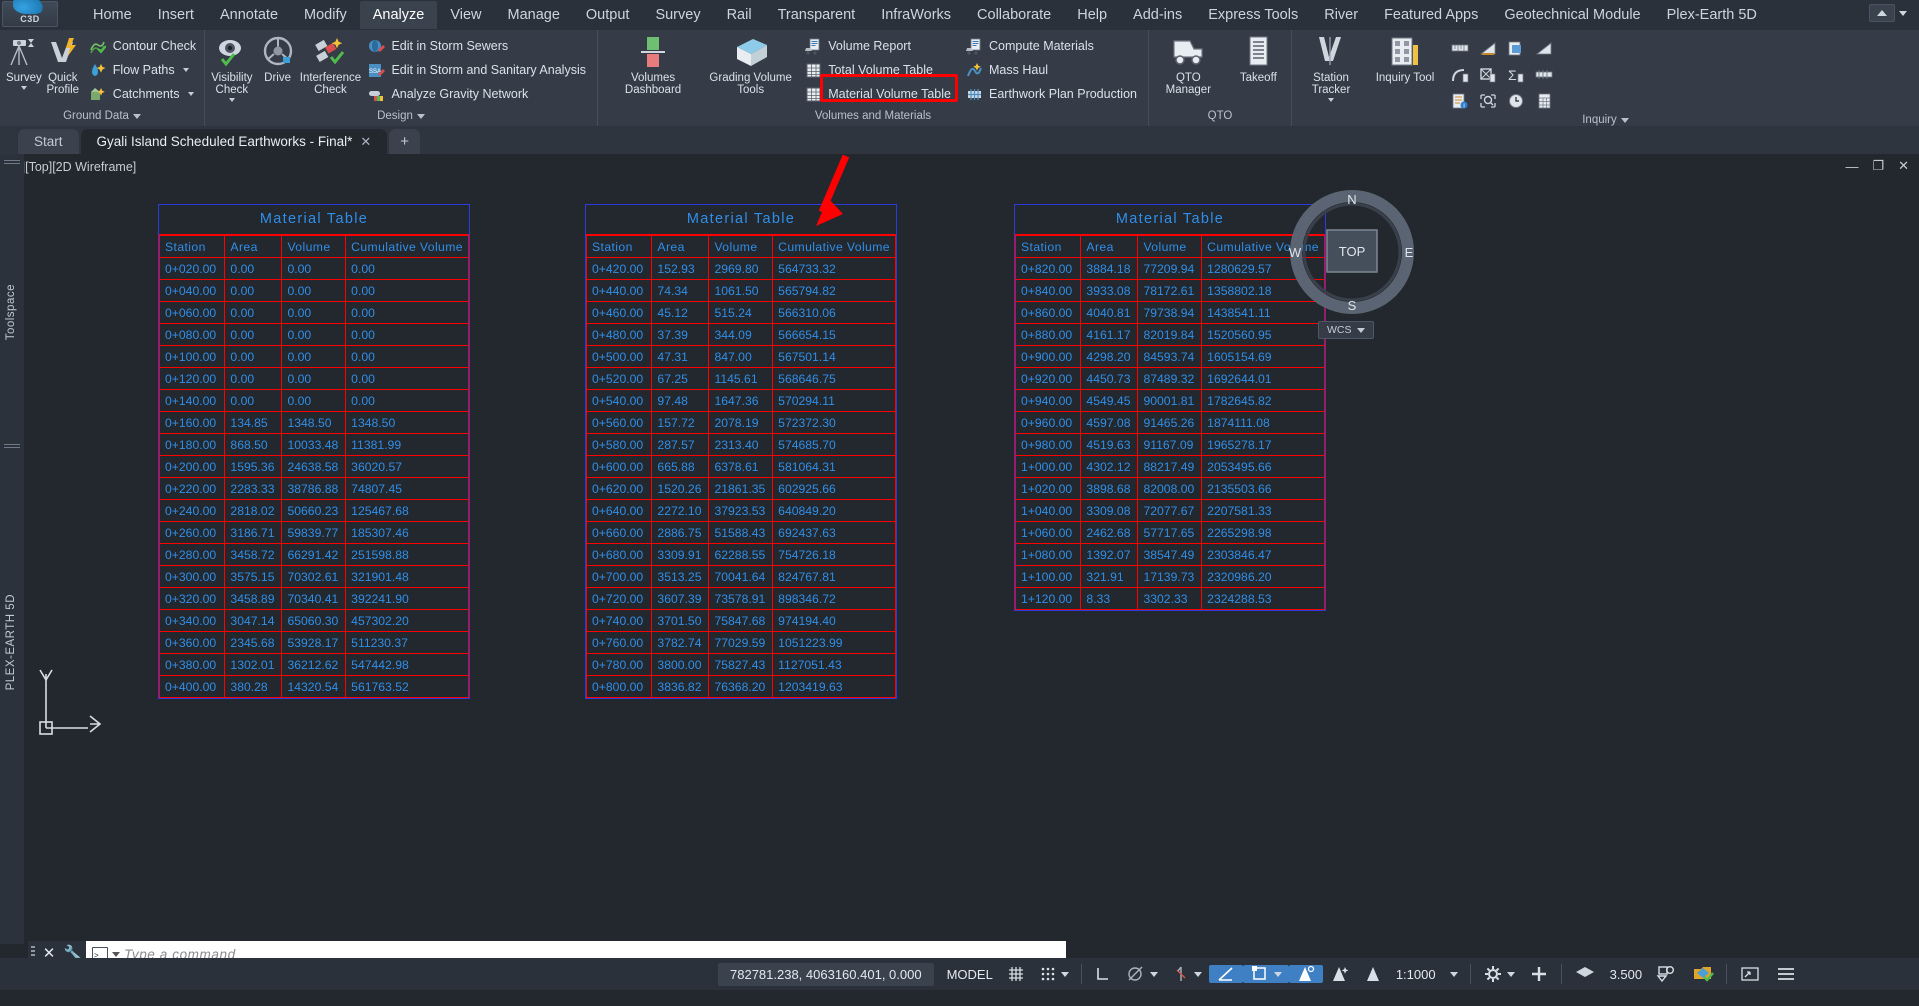  What do you see at coordinates (313, 532) in the screenshot?
I see `table-row: 0+260.00 3186.71 59839.77 185307.46` at bounding box center [313, 532].